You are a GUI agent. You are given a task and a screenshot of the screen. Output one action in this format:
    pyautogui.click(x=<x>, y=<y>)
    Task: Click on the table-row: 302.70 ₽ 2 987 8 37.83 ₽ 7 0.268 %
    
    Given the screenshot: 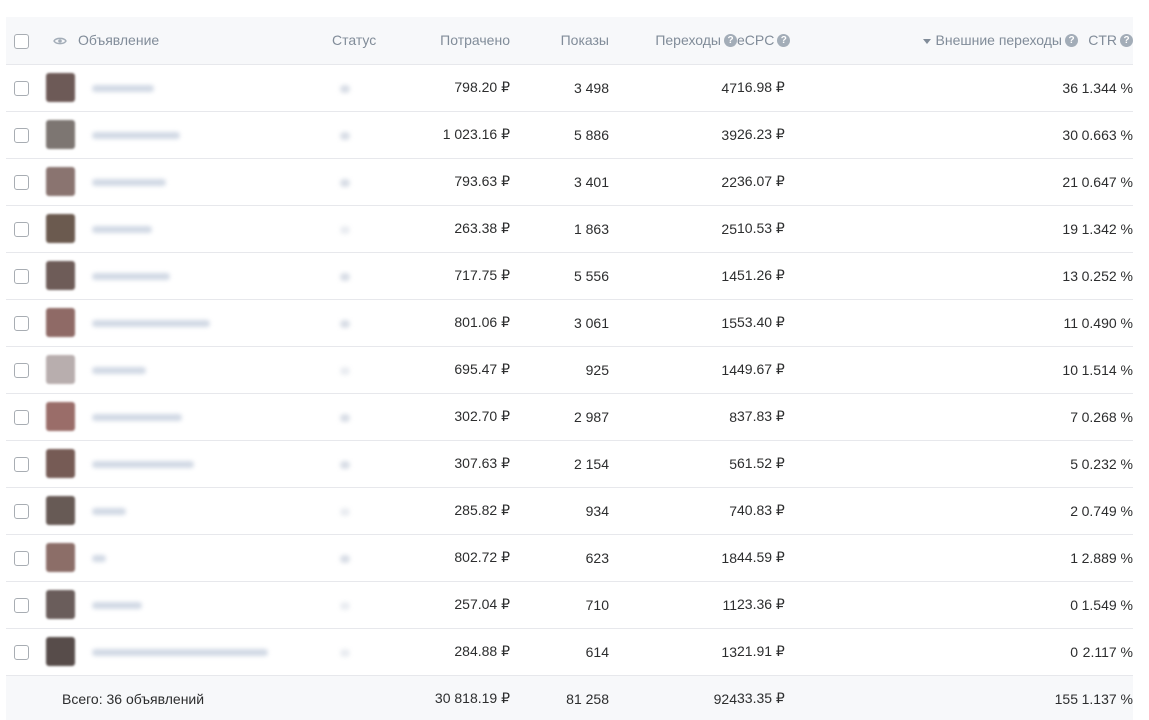 What is the action you would take?
    pyautogui.click(x=569, y=416)
    